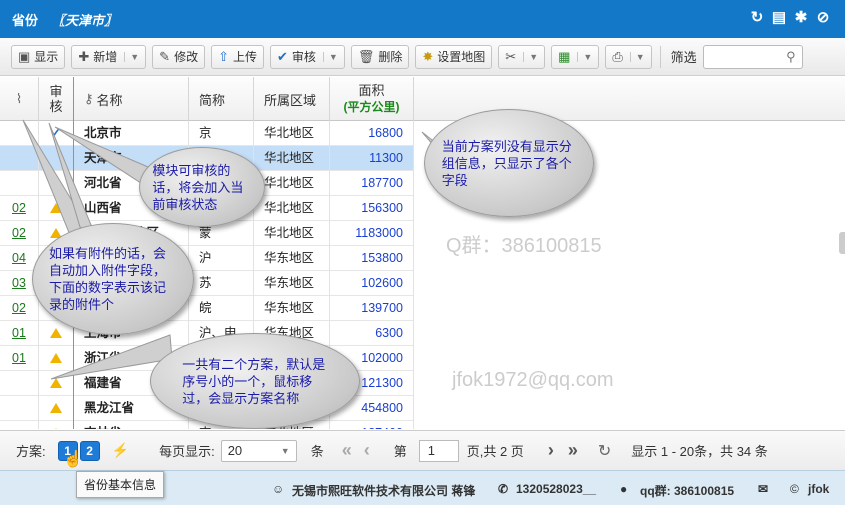  What do you see at coordinates (551, 450) in the screenshot?
I see `next-page-icon: ›` at bounding box center [551, 450].